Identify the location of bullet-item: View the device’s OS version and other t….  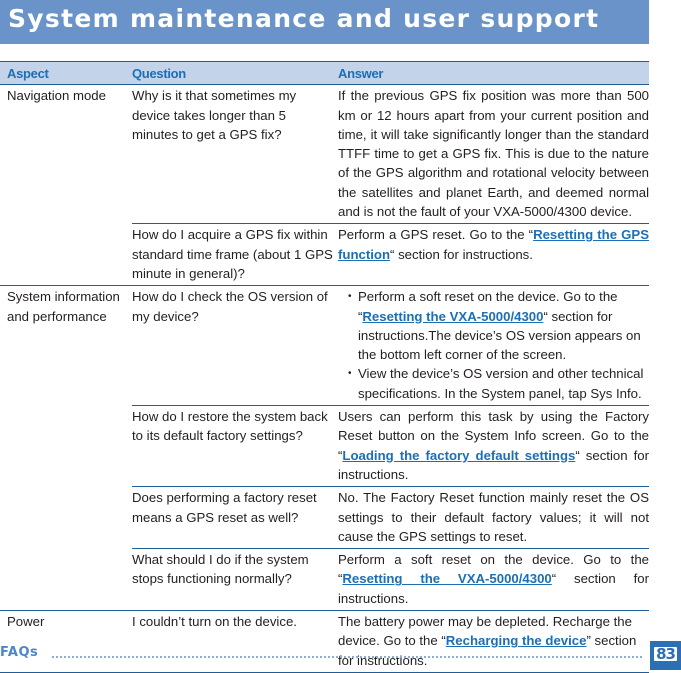
(498, 383).